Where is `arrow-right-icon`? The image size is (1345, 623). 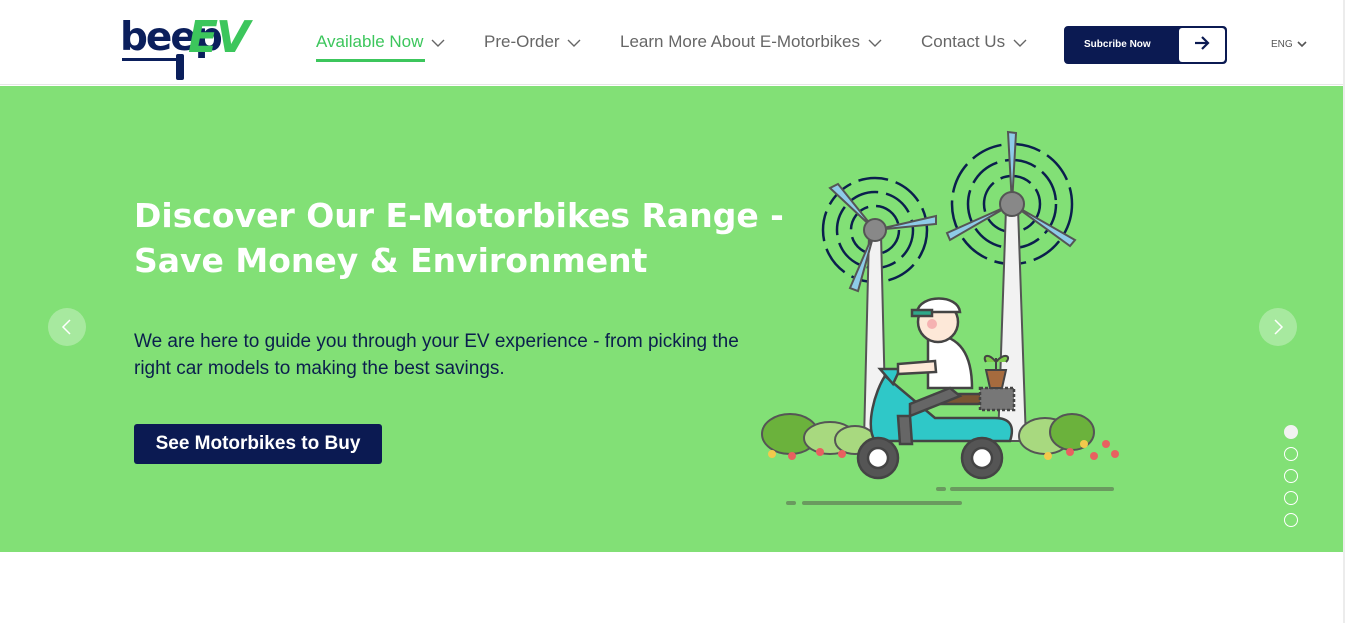 arrow-right-icon is located at coordinates (1202, 45).